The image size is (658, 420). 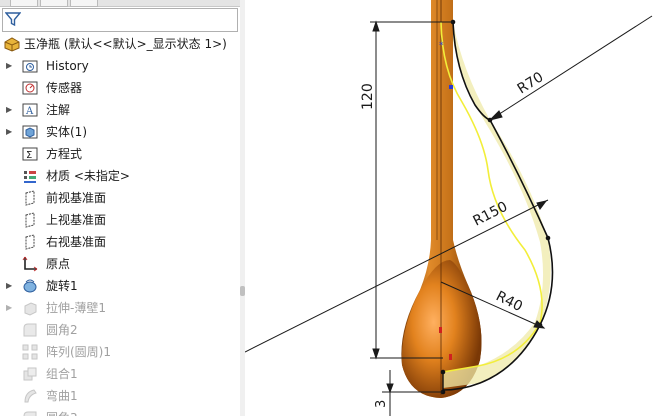 I want to click on svg-text: A, so click(x=29, y=111).